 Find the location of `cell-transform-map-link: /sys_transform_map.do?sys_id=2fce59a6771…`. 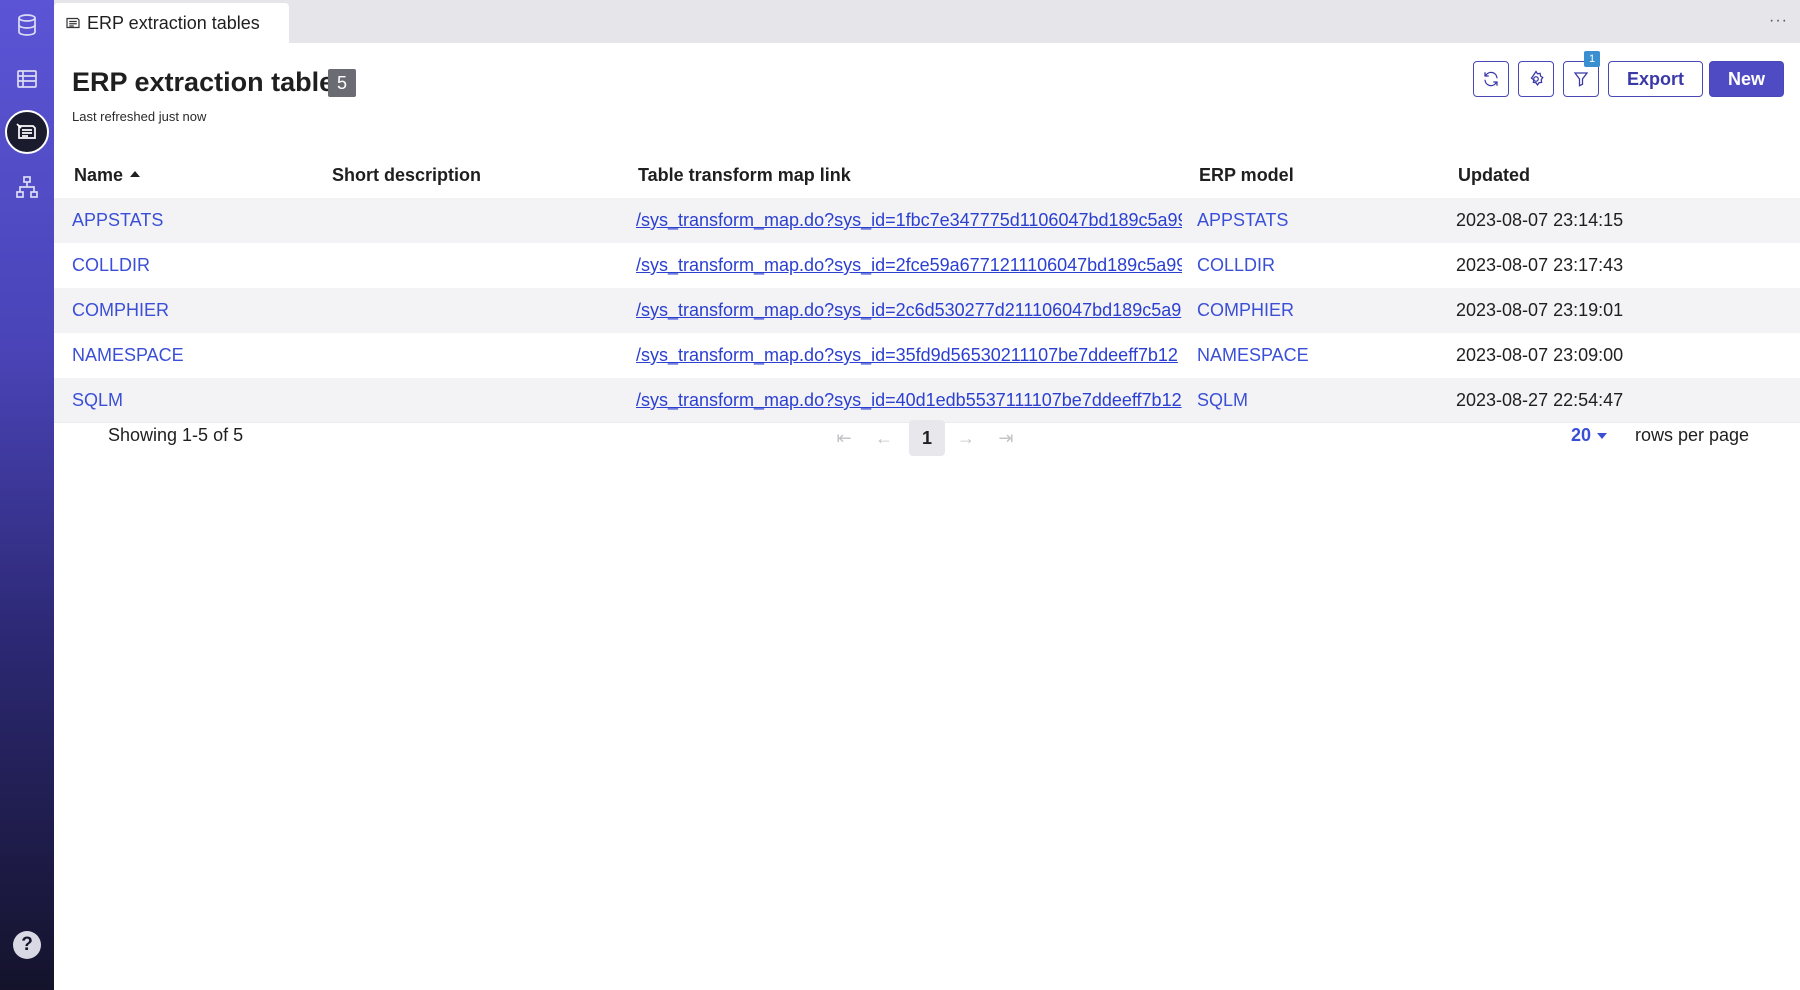

cell-transform-map-link: /sys_transform_map.do?sys_id=2fce59a6771… is located at coordinates (909, 265).